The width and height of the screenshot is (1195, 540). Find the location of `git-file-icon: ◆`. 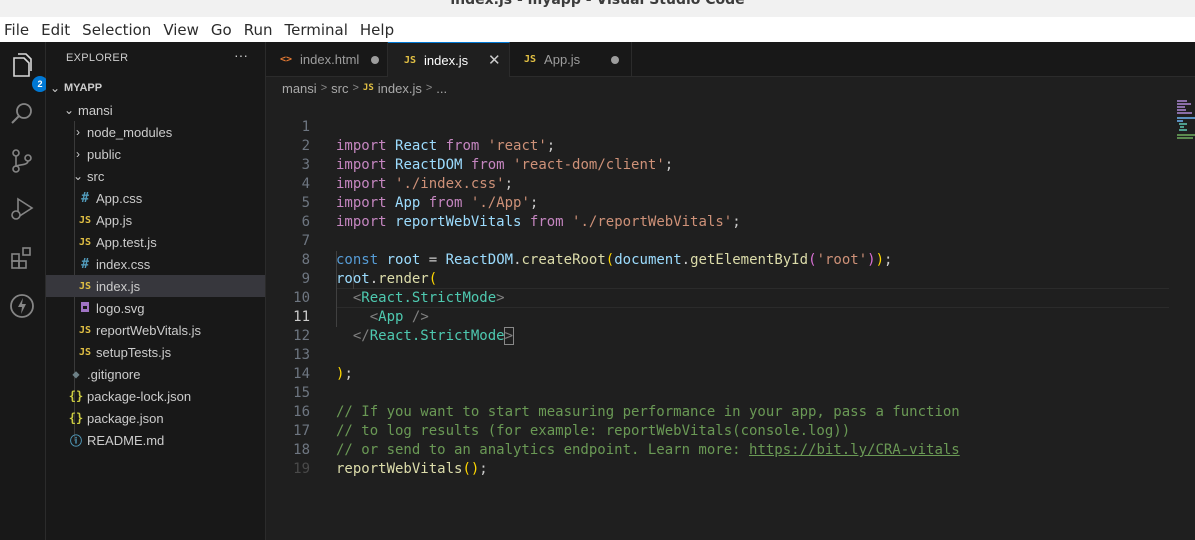

git-file-icon: ◆ is located at coordinates (76, 374).